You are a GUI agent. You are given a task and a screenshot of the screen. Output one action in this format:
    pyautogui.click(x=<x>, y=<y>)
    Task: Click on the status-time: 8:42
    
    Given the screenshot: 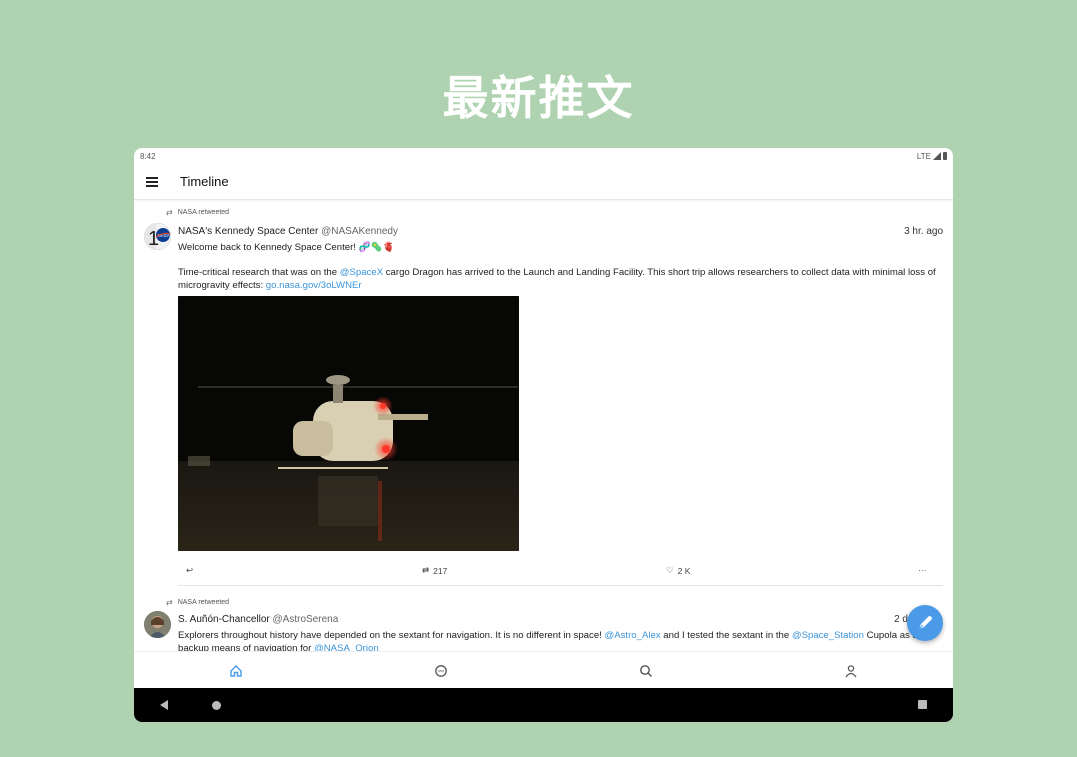 What is the action you would take?
    pyautogui.click(x=148, y=156)
    